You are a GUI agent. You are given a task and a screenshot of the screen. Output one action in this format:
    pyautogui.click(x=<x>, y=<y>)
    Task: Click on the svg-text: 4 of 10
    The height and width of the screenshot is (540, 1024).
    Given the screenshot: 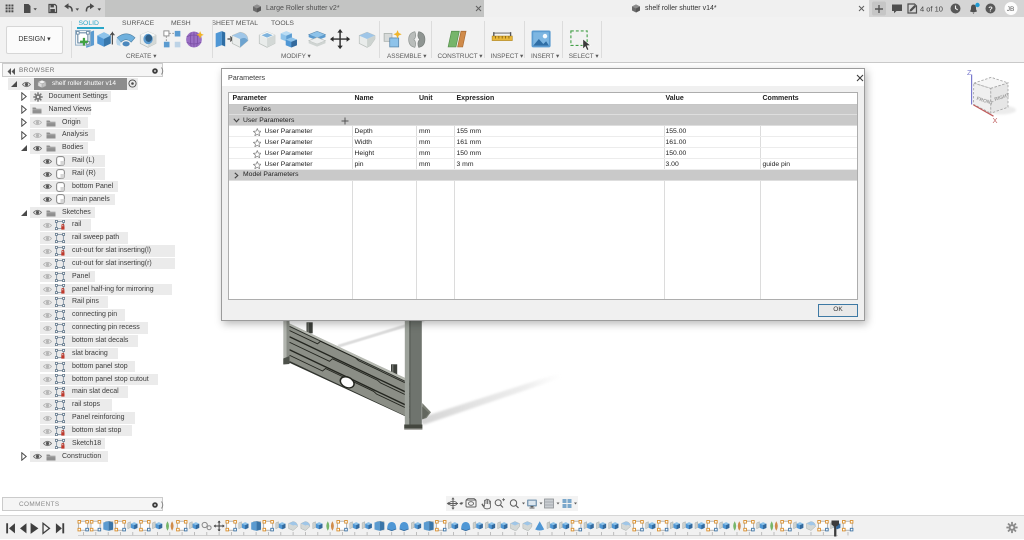 What is the action you would take?
    pyautogui.click(x=931, y=9)
    